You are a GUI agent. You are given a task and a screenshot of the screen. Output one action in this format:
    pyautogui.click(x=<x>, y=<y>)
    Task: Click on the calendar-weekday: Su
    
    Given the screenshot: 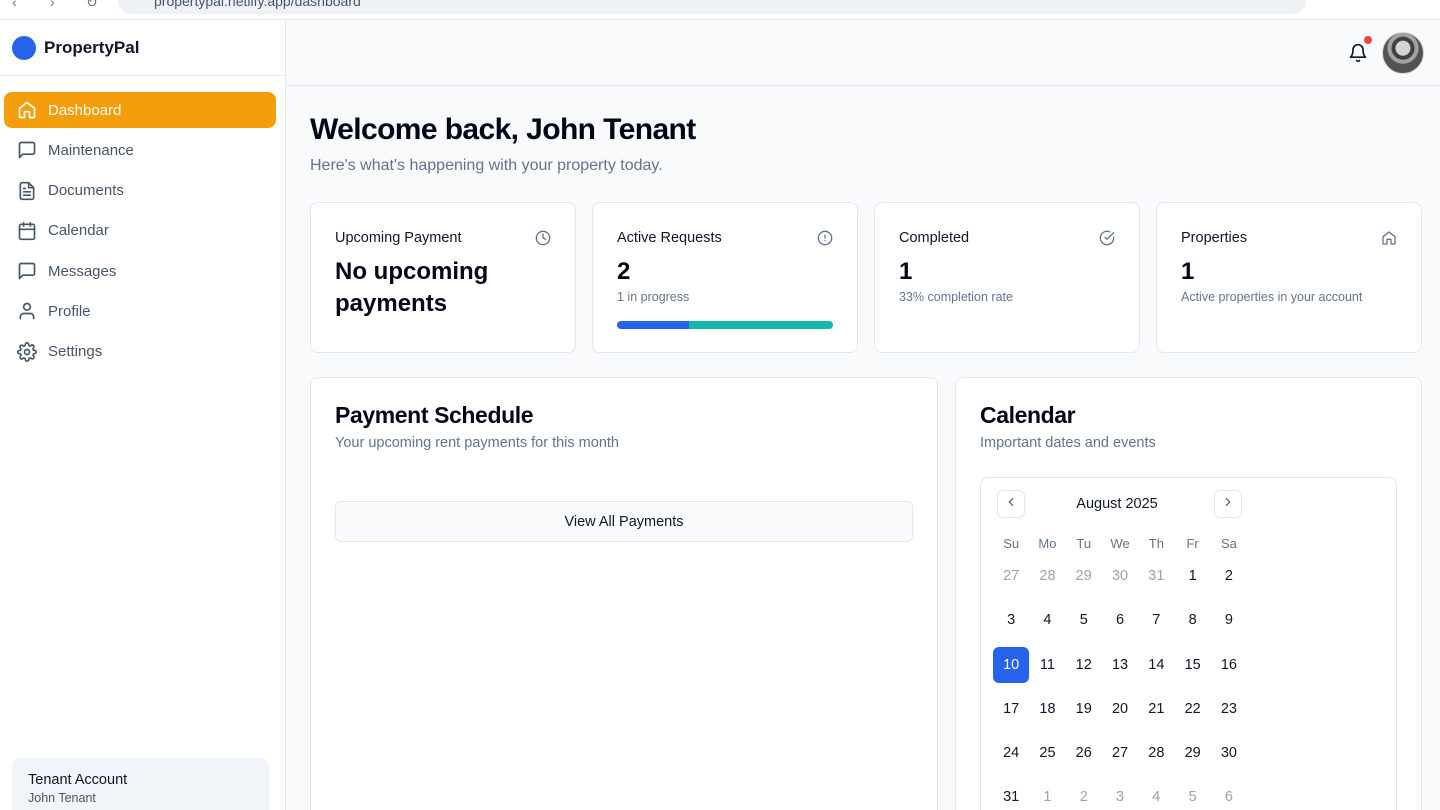 What is the action you would take?
    pyautogui.click(x=1011, y=543)
    